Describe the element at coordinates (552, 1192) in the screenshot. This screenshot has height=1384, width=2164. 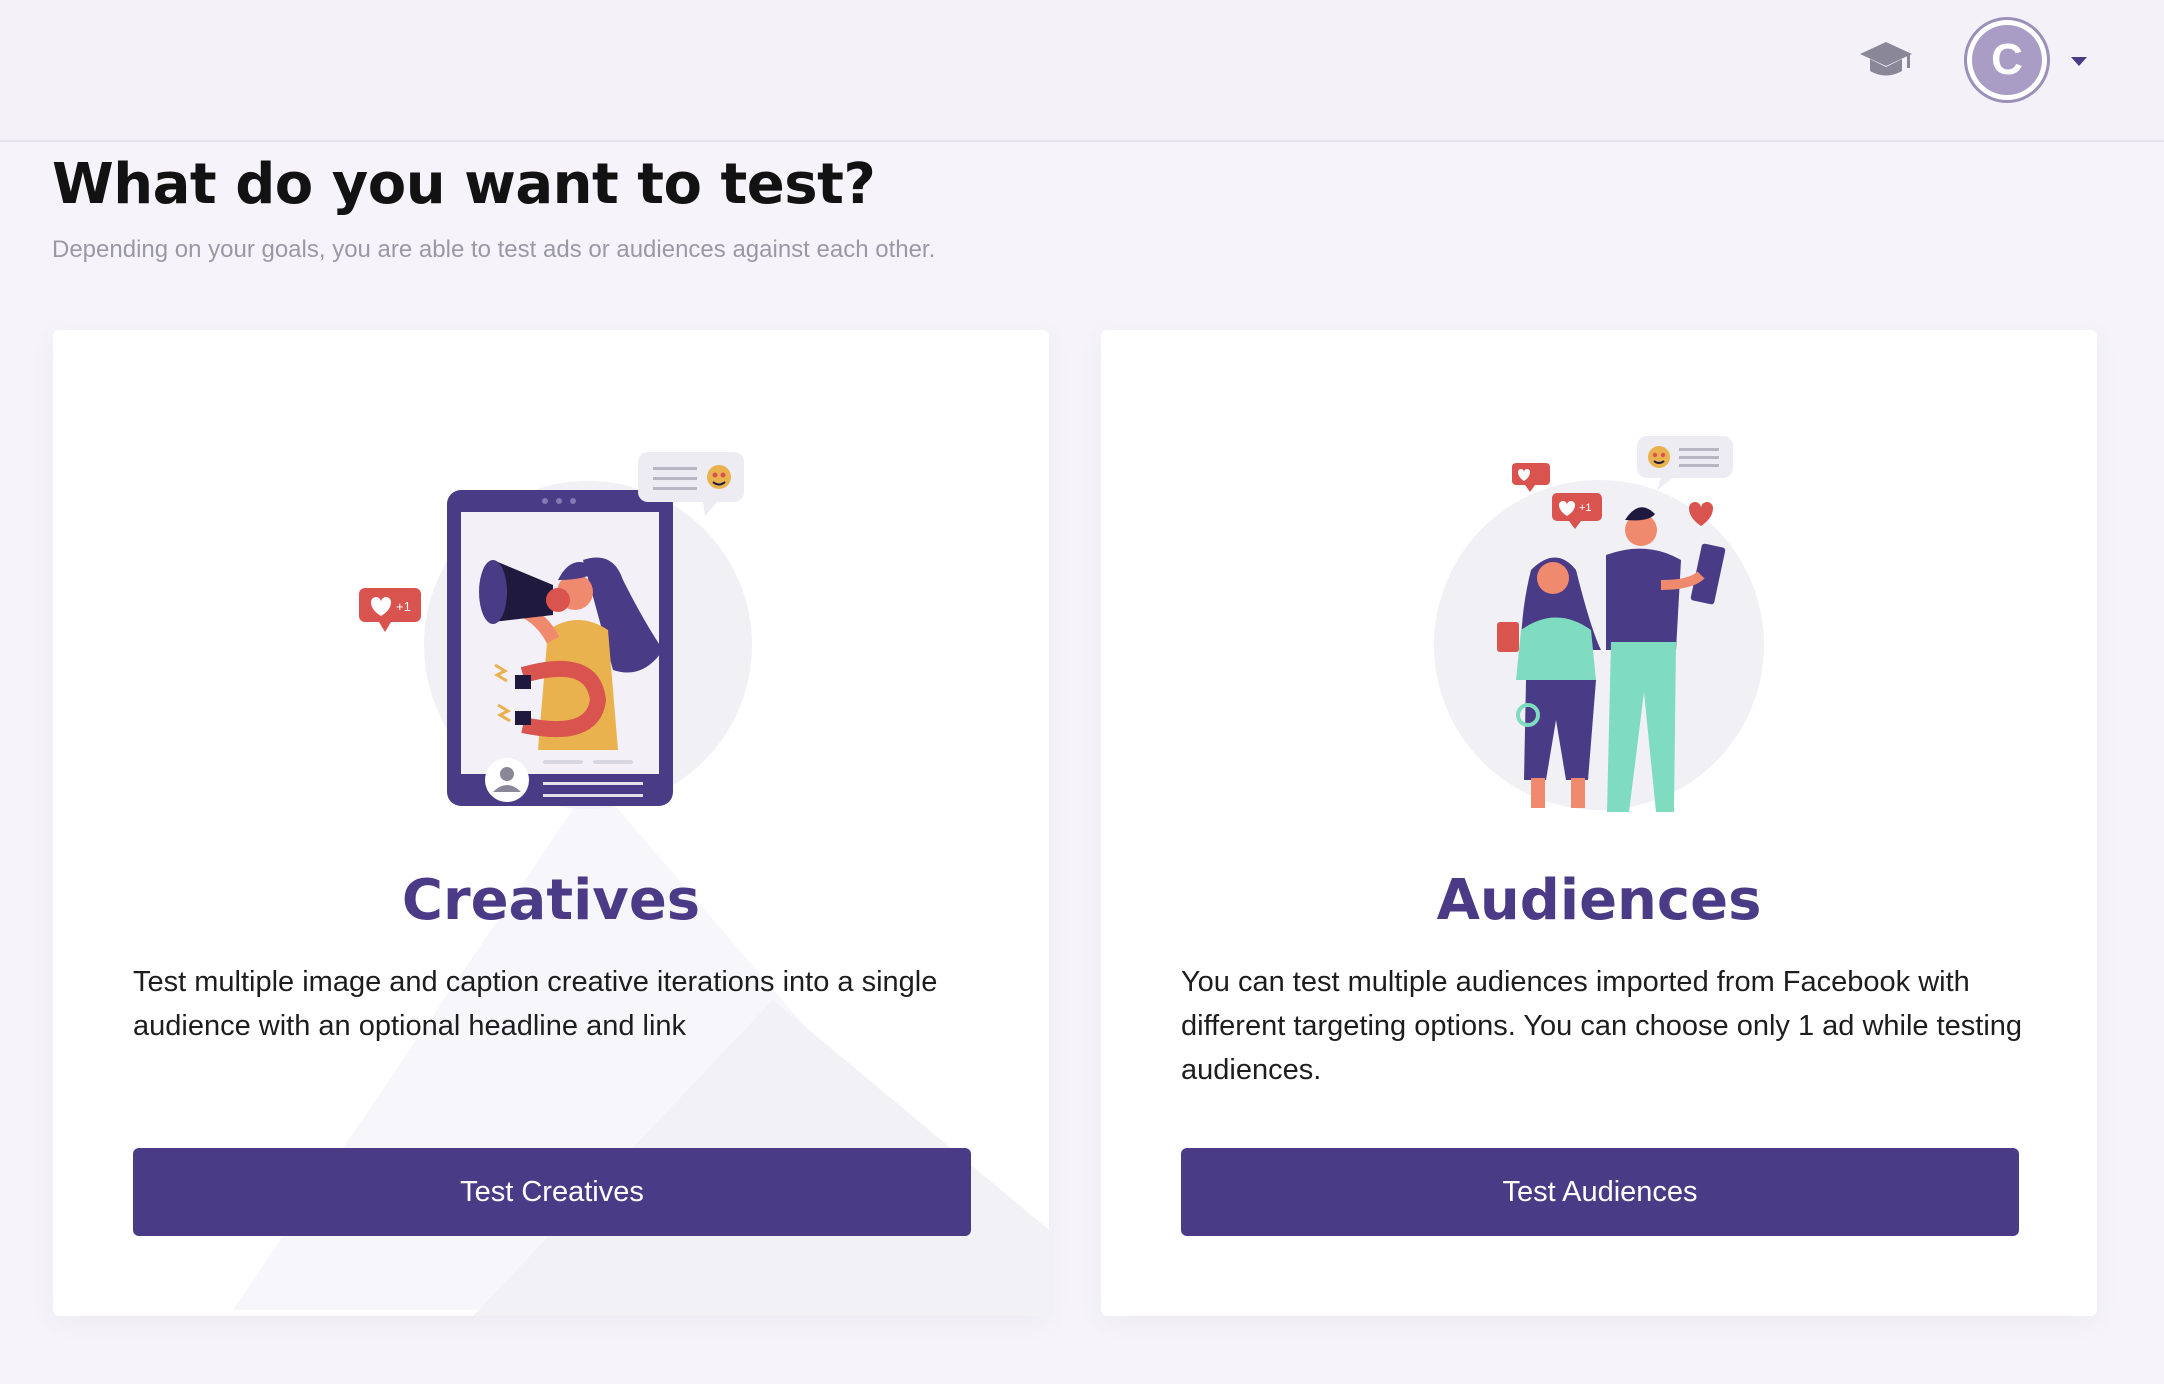
I see `test-creatives-button: Test Creatives` at that location.